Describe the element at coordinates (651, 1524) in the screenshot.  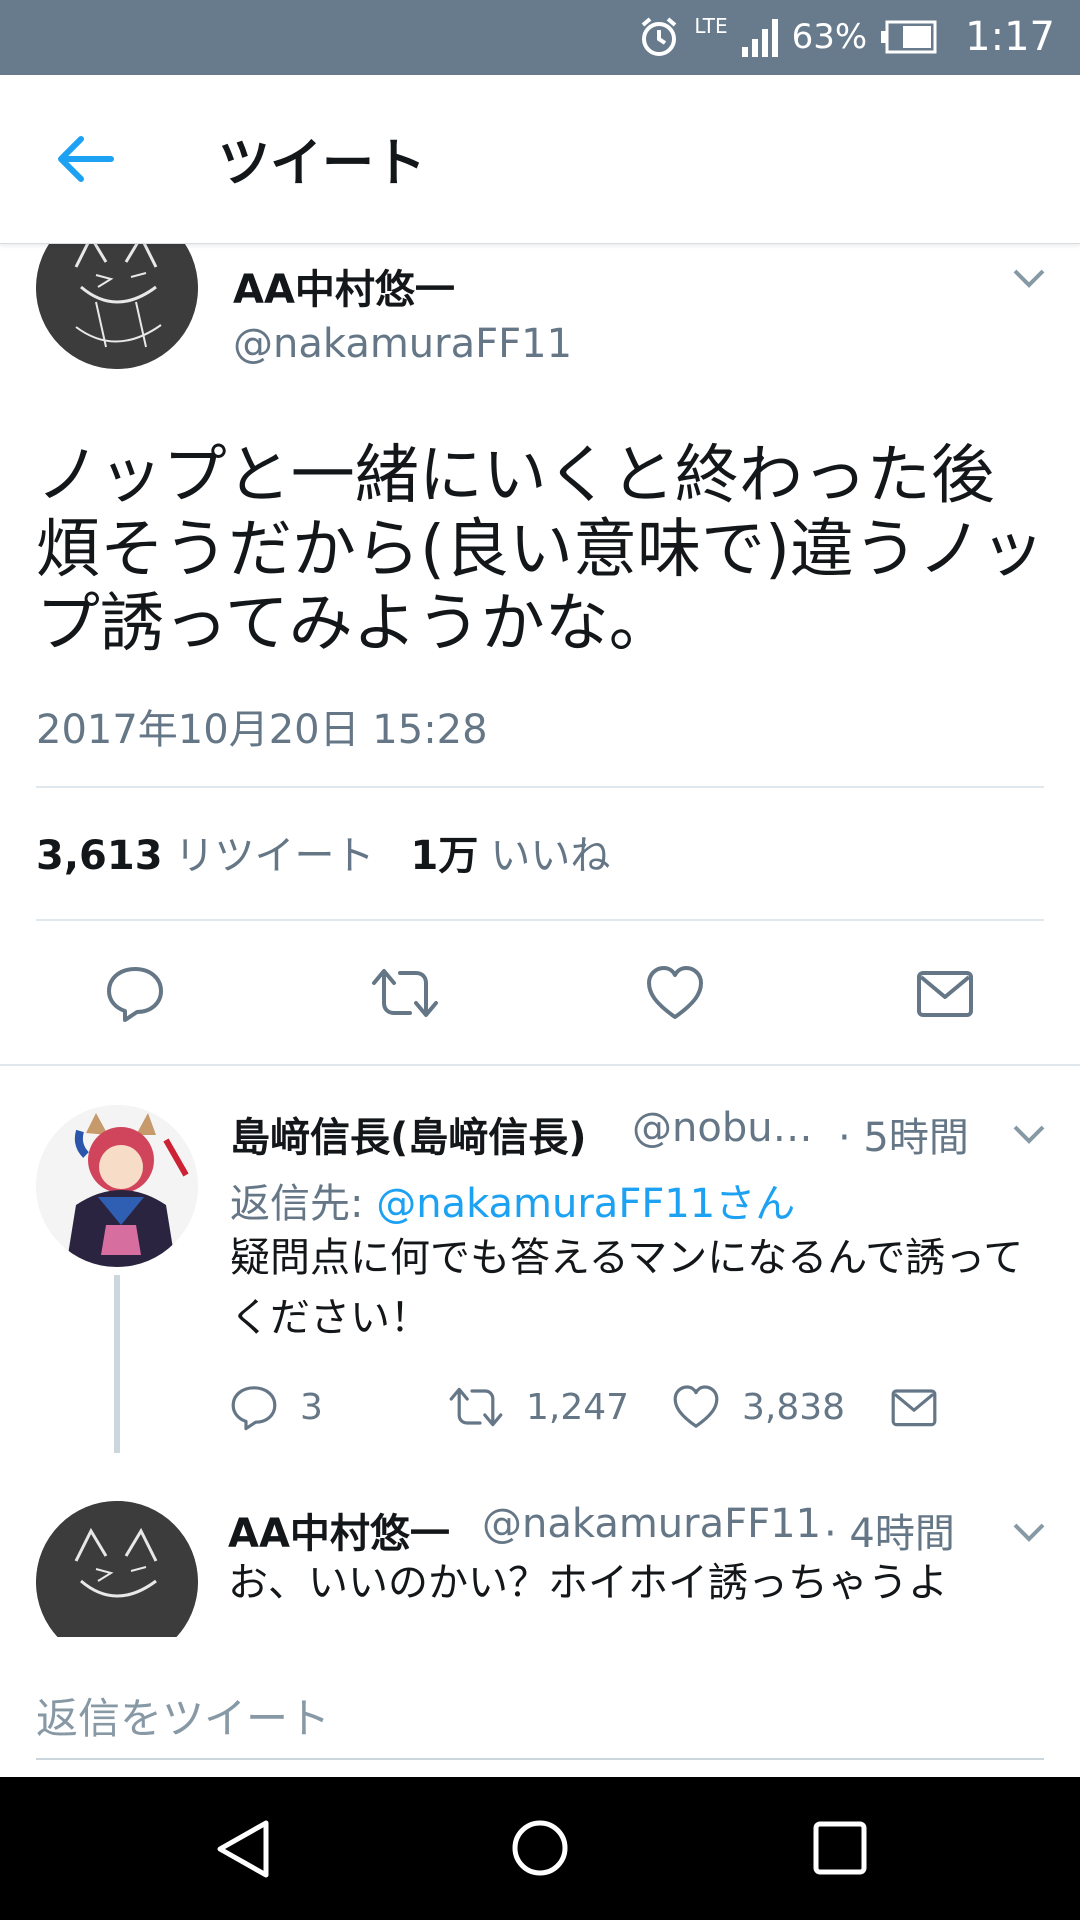
I see `reply-author-handle: @nakamuraFF11` at that location.